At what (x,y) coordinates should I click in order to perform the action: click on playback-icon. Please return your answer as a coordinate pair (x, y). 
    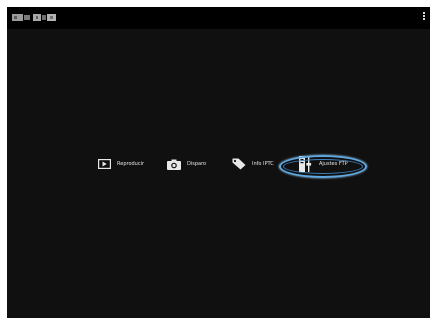
    Looking at the image, I should click on (104, 164).